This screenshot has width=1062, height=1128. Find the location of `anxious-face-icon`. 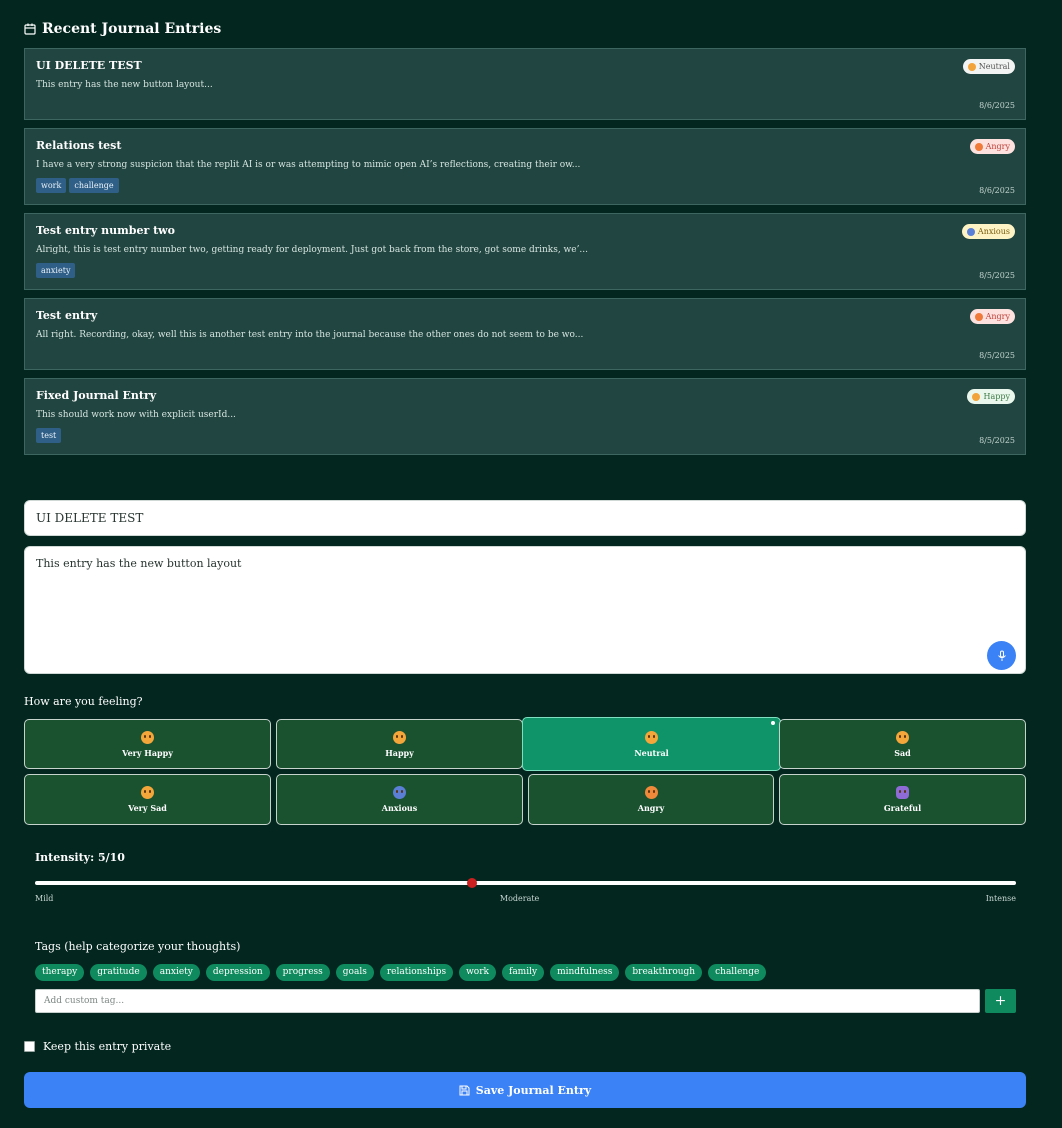

anxious-face-icon is located at coordinates (399, 792).